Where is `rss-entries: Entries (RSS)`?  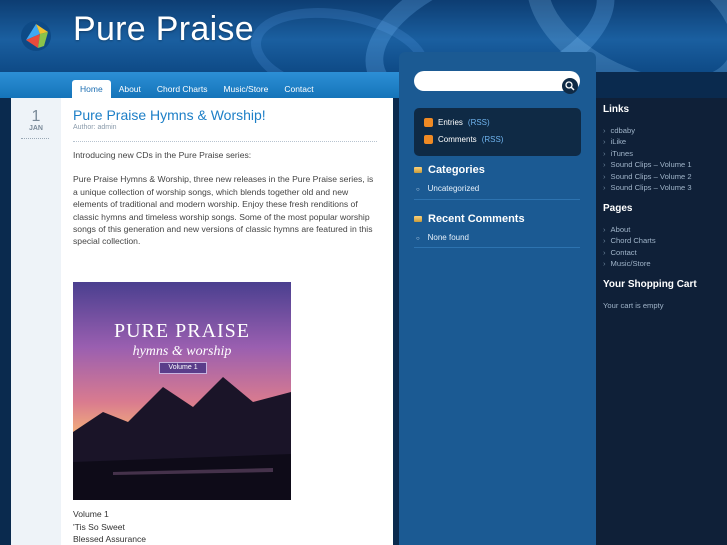
rss-entries: Entries (RSS) is located at coordinates (457, 122).